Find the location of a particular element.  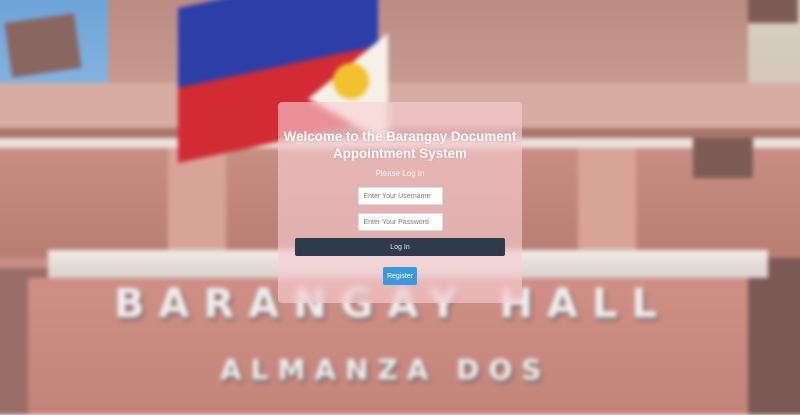

building-sign-line-2: ALMANZA DOS is located at coordinates (385, 369).